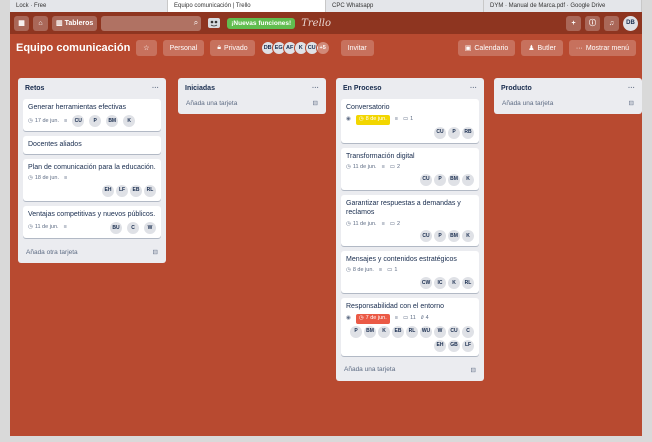 This screenshot has height=442, width=652. Describe the element at coordinates (368, 107) in the screenshot. I see `card-title: Conversatorio` at that location.